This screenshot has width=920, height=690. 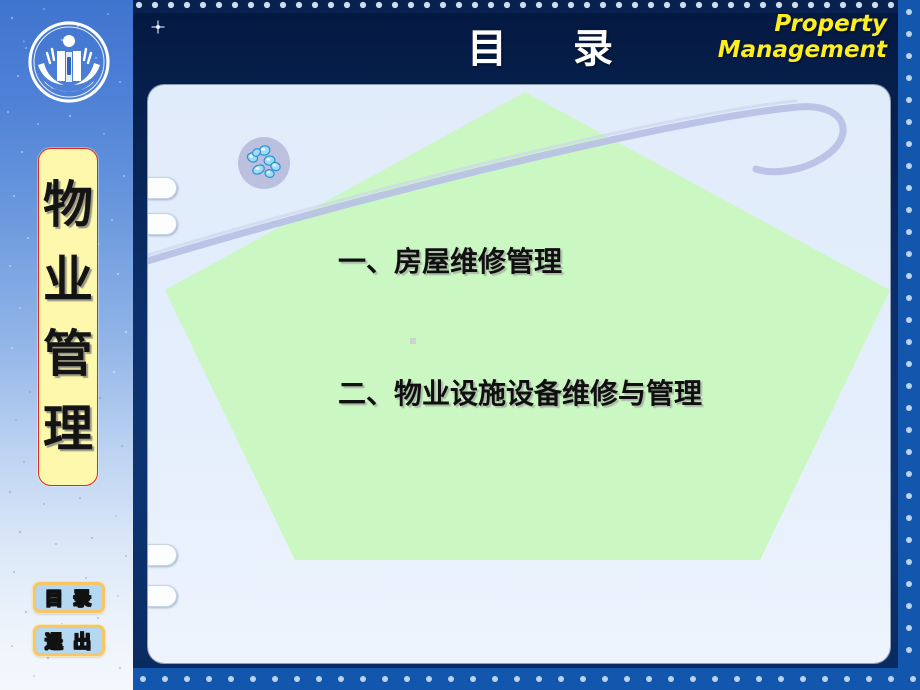 What do you see at coordinates (608, 326) in the screenshot?
I see `contents-list: 一、房屋维修管理 二、物业设施设备维修与管理` at bounding box center [608, 326].